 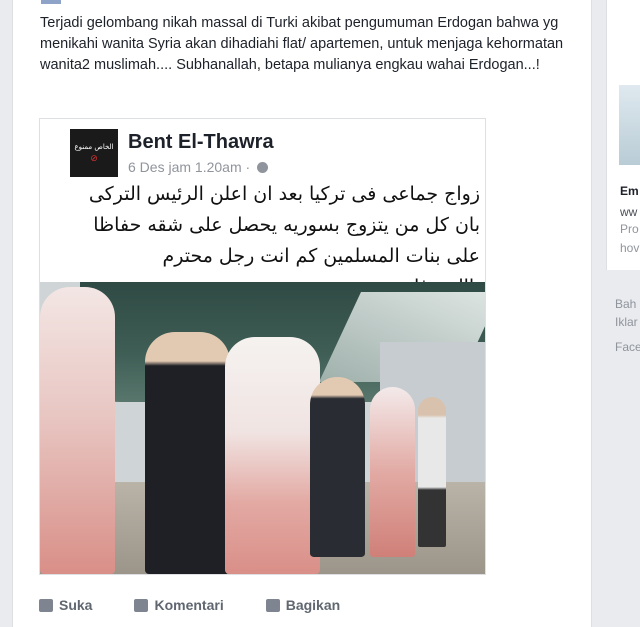 What do you see at coordinates (189, 167) in the screenshot?
I see `post-timestamp: 6 Des jam 1.20am ·` at bounding box center [189, 167].